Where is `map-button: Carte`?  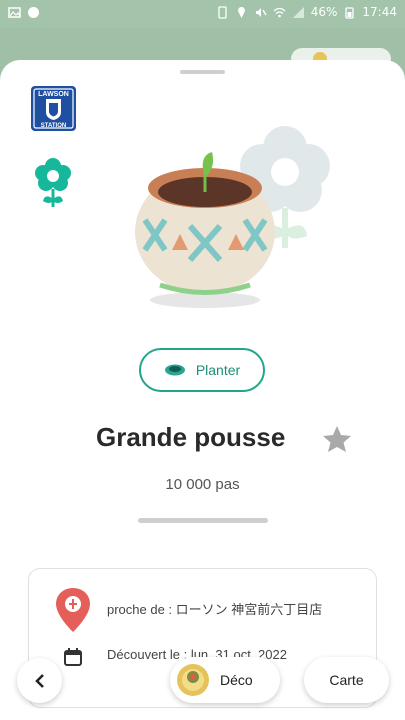 map-button: Carte is located at coordinates (346, 680).